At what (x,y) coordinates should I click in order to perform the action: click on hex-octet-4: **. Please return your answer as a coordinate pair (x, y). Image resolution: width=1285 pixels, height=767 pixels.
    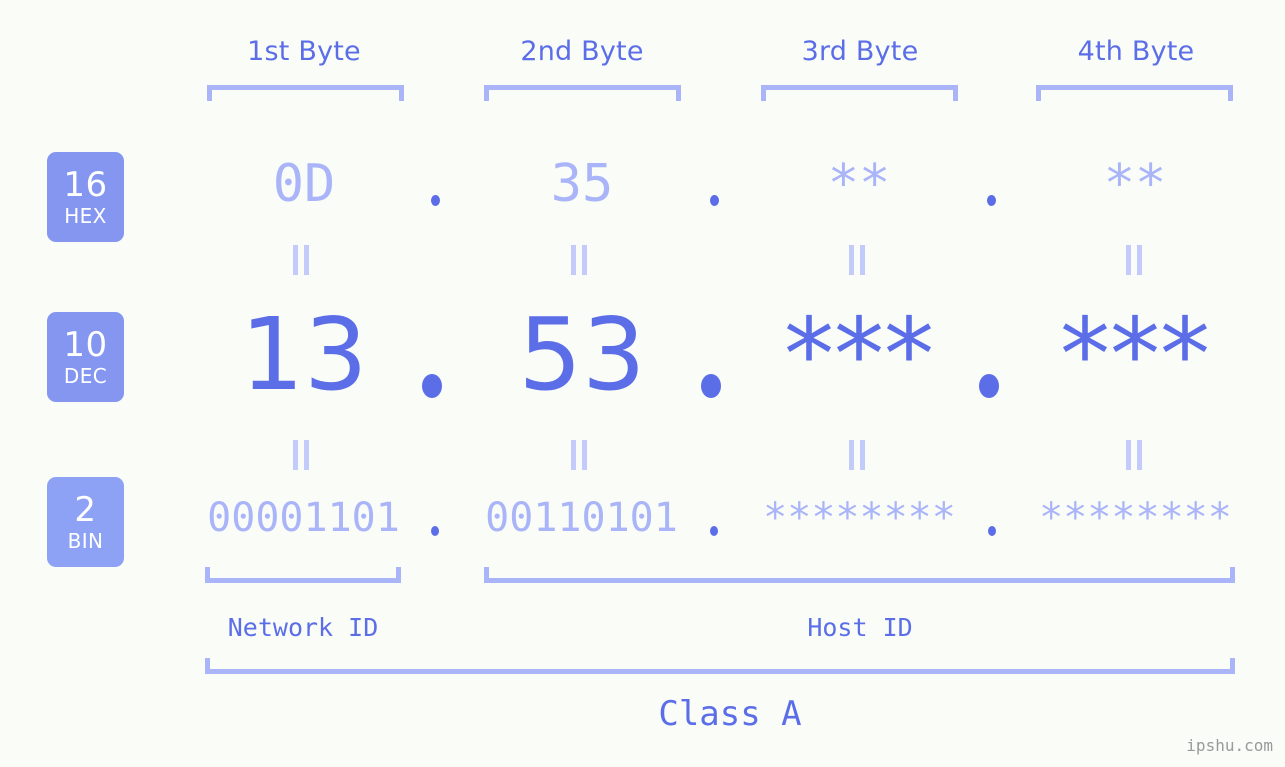
    Looking at the image, I should click on (1135, 184).